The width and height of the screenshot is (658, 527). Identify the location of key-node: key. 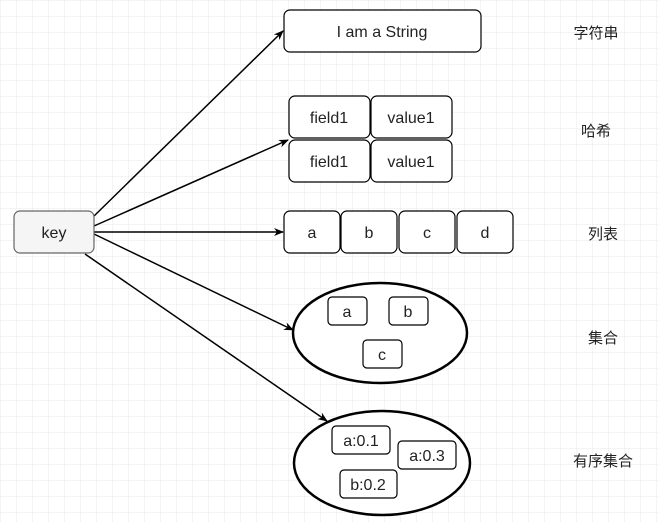
(54, 232).